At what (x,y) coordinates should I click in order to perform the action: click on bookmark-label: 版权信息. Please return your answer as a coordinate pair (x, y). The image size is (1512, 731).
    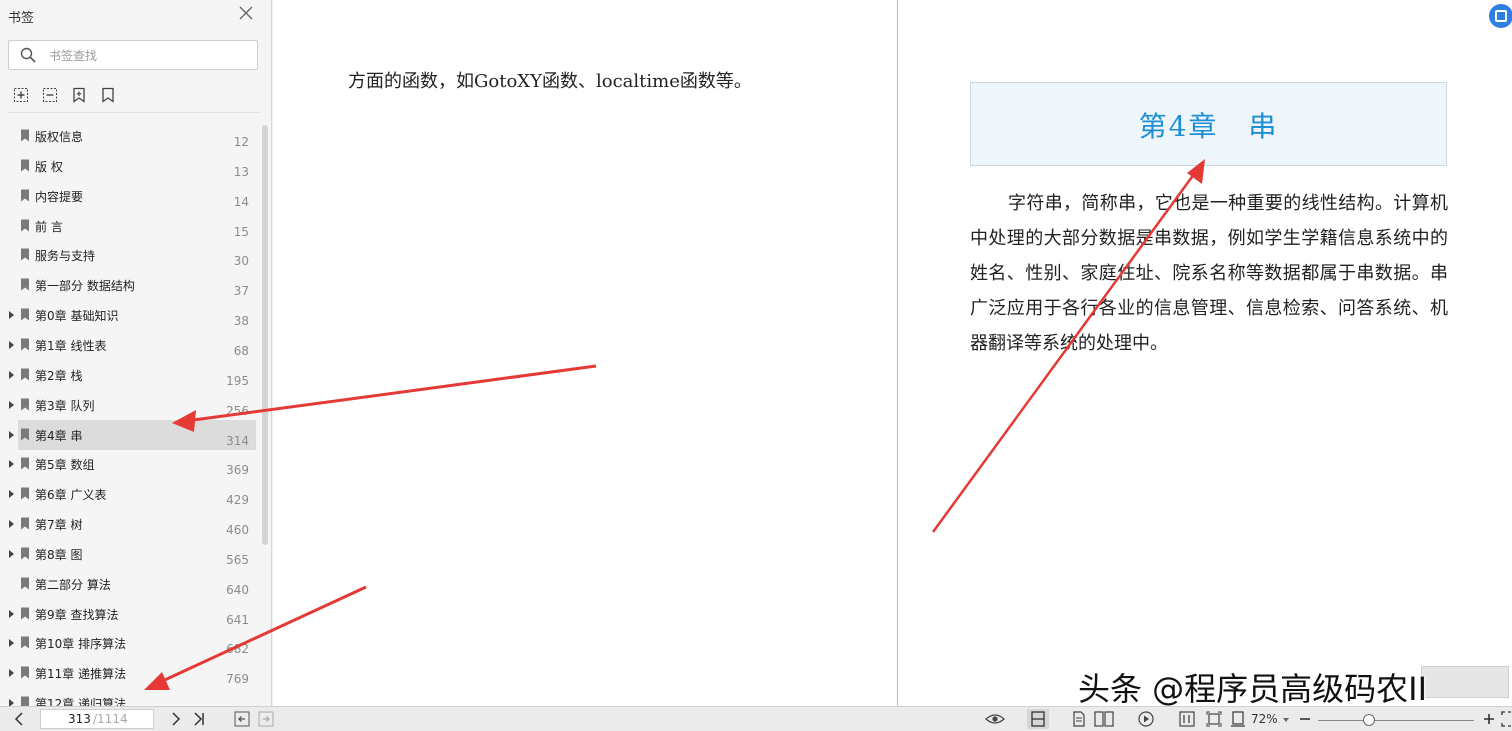
    Looking at the image, I should click on (59, 137).